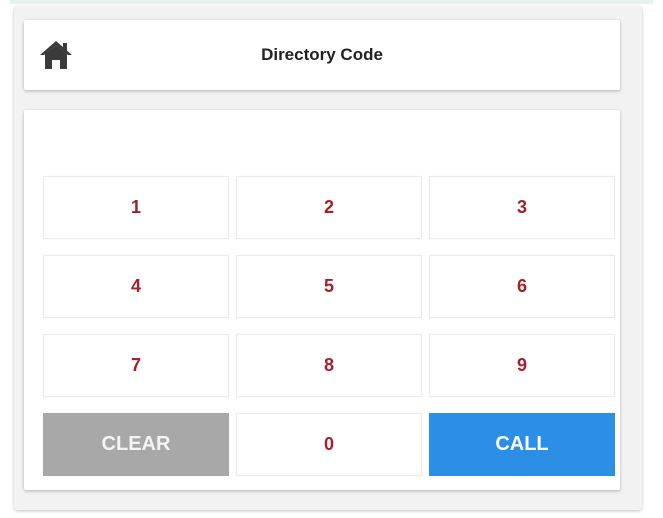 This screenshot has height=518, width=663. I want to click on key-6: 6, so click(522, 286).